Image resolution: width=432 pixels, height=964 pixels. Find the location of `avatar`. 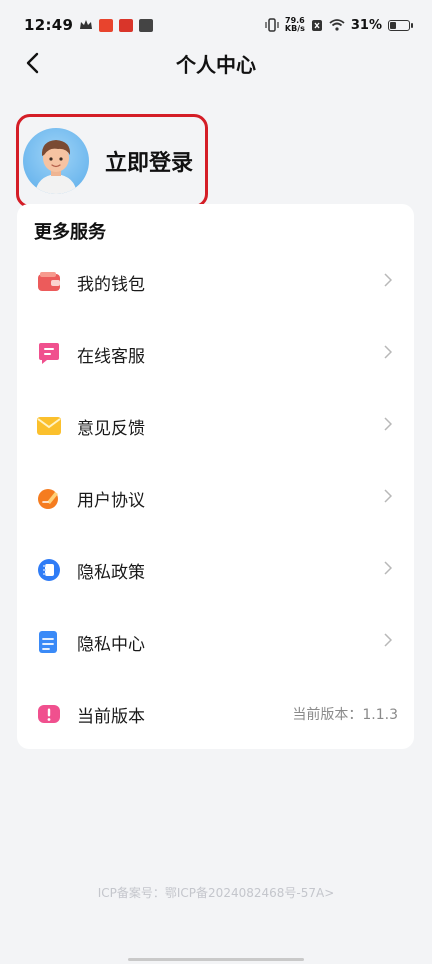

avatar is located at coordinates (56, 161).